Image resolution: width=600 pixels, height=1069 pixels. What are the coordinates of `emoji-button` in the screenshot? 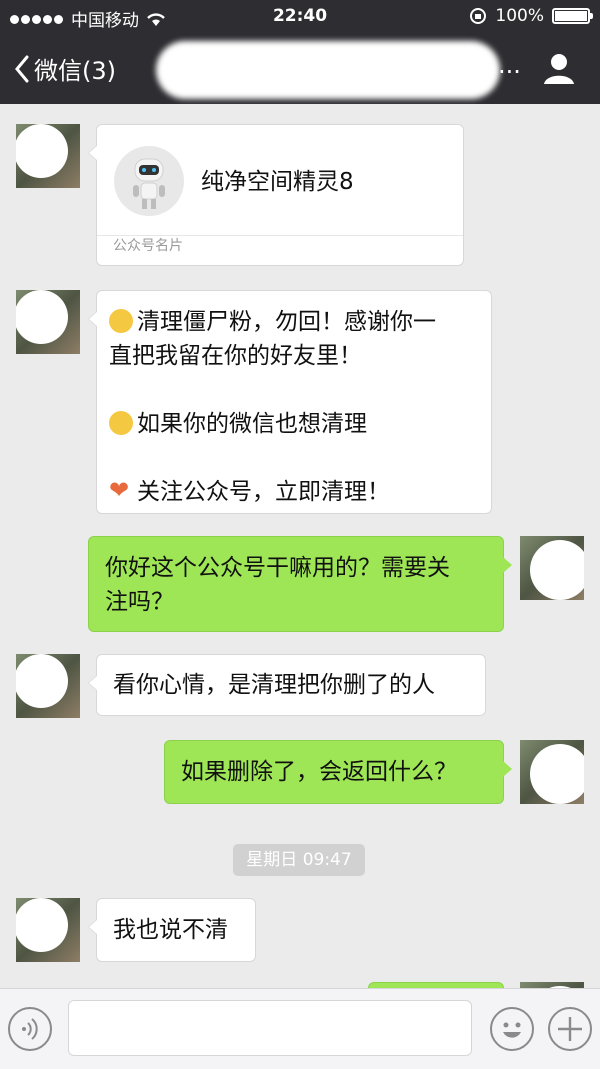 It's located at (512, 1029).